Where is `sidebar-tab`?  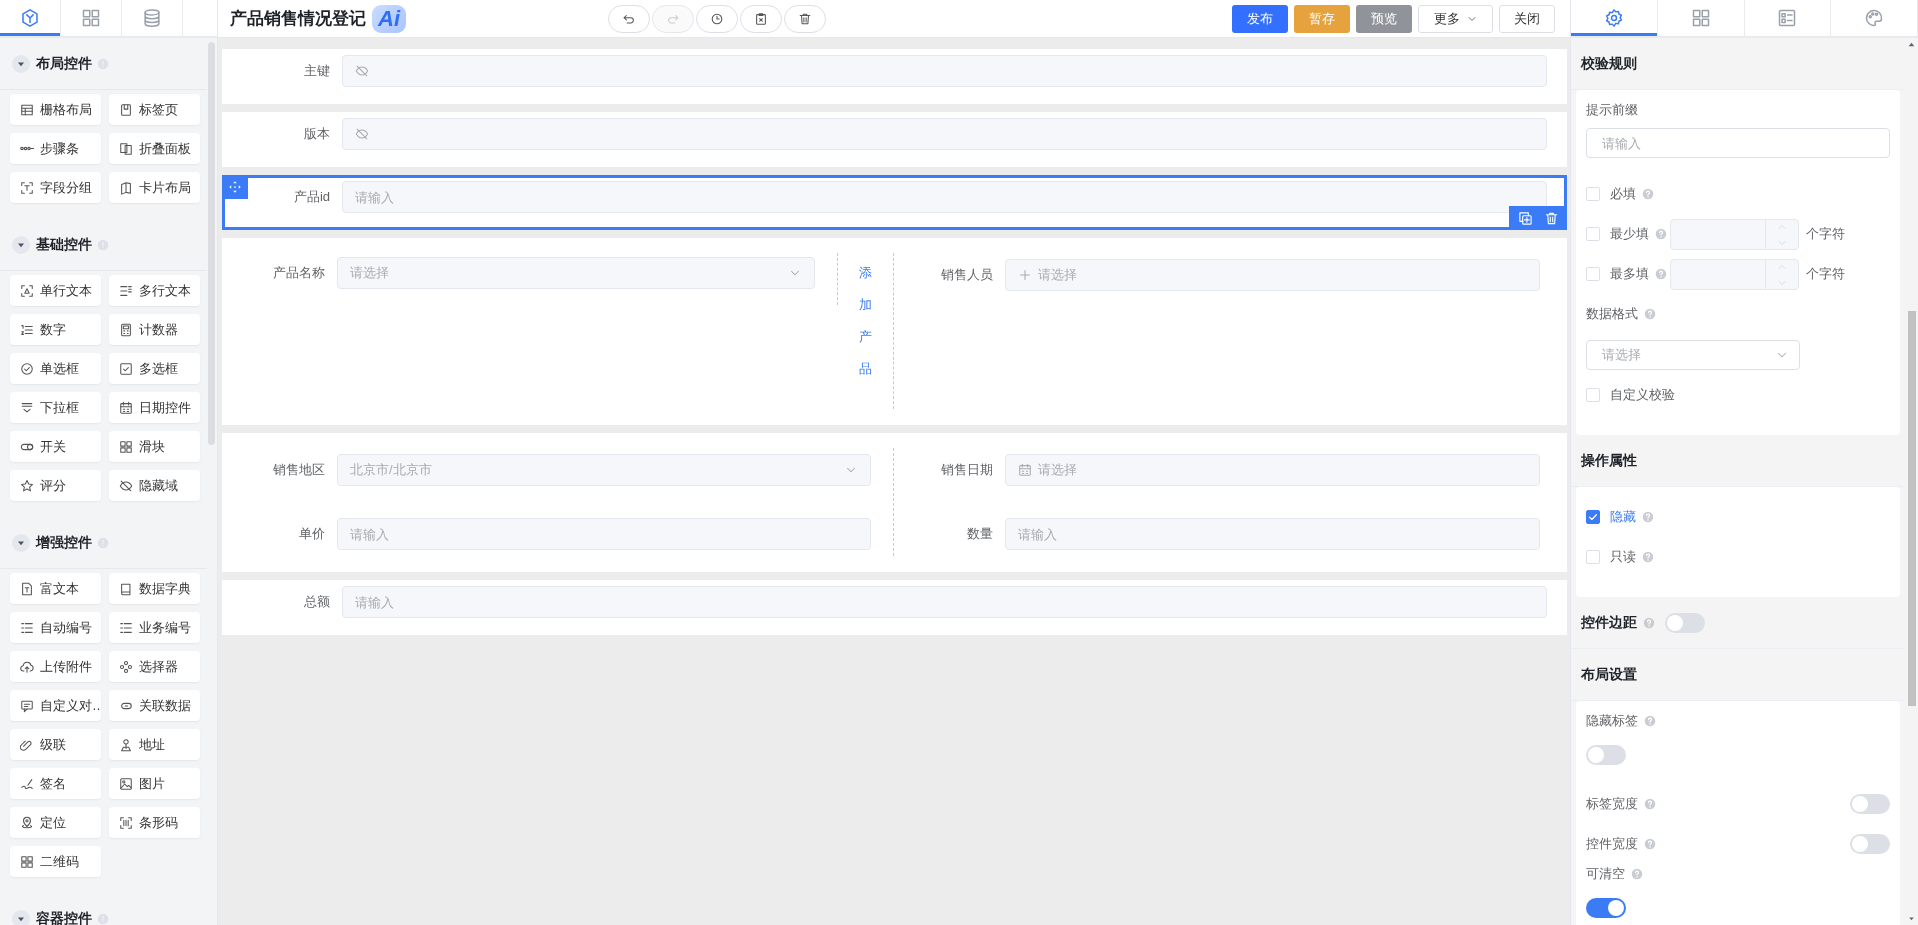
sidebar-tab is located at coordinates (30, 18).